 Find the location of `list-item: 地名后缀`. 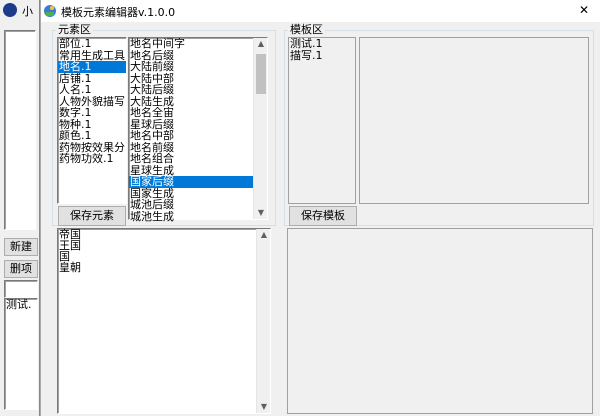

list-item: 地名后缀 is located at coordinates (191, 56).